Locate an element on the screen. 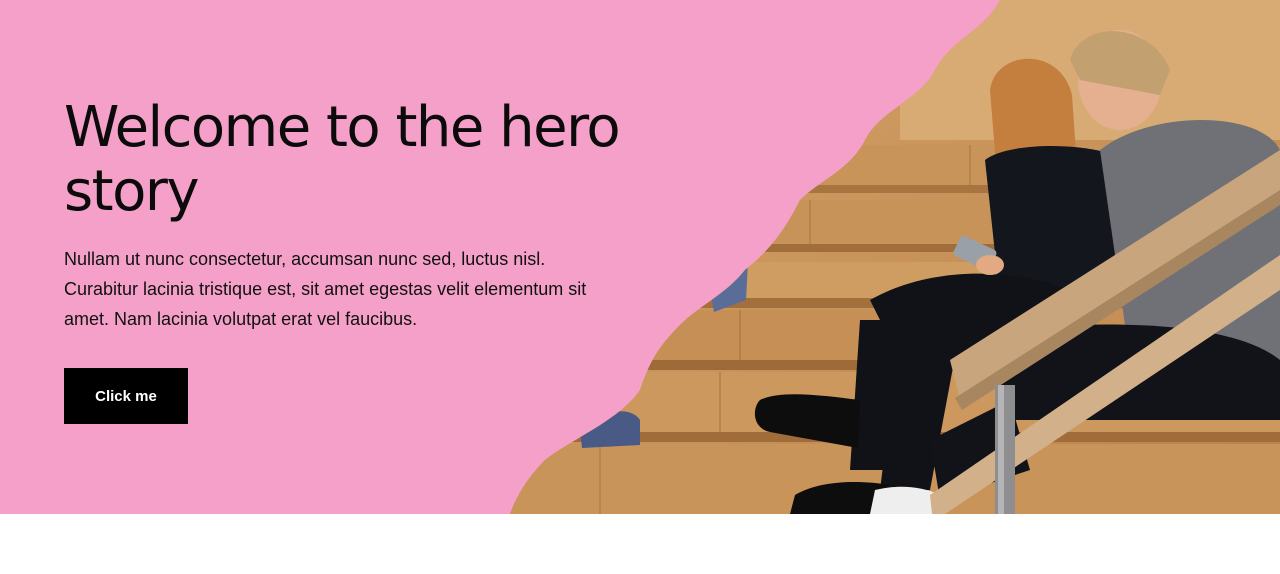 The width and height of the screenshot is (1280, 574). click-me-button: Click me is located at coordinates (126, 396).